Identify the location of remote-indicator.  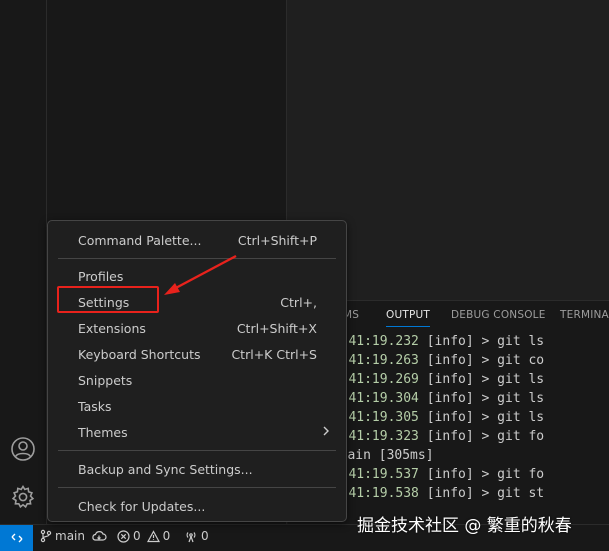
(16, 538).